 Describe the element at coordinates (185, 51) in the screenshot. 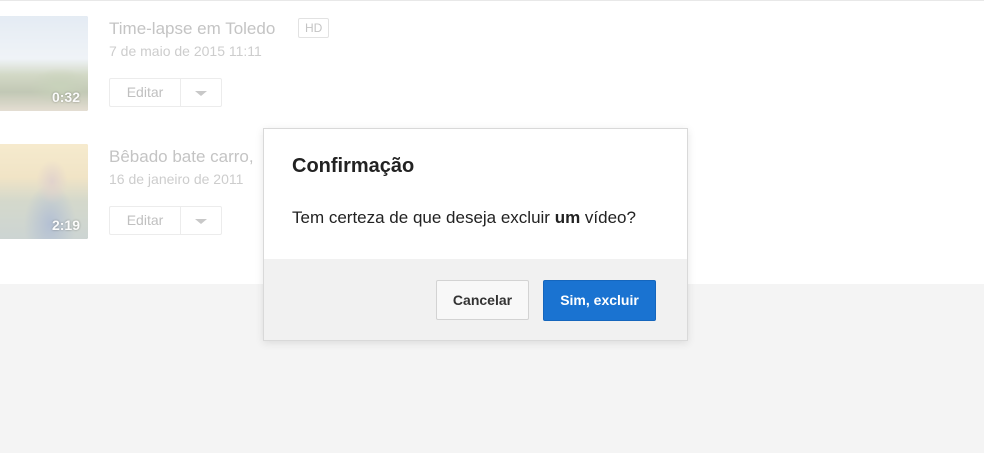

I see `video-date: 7 de maio de 2015 11:11` at that location.